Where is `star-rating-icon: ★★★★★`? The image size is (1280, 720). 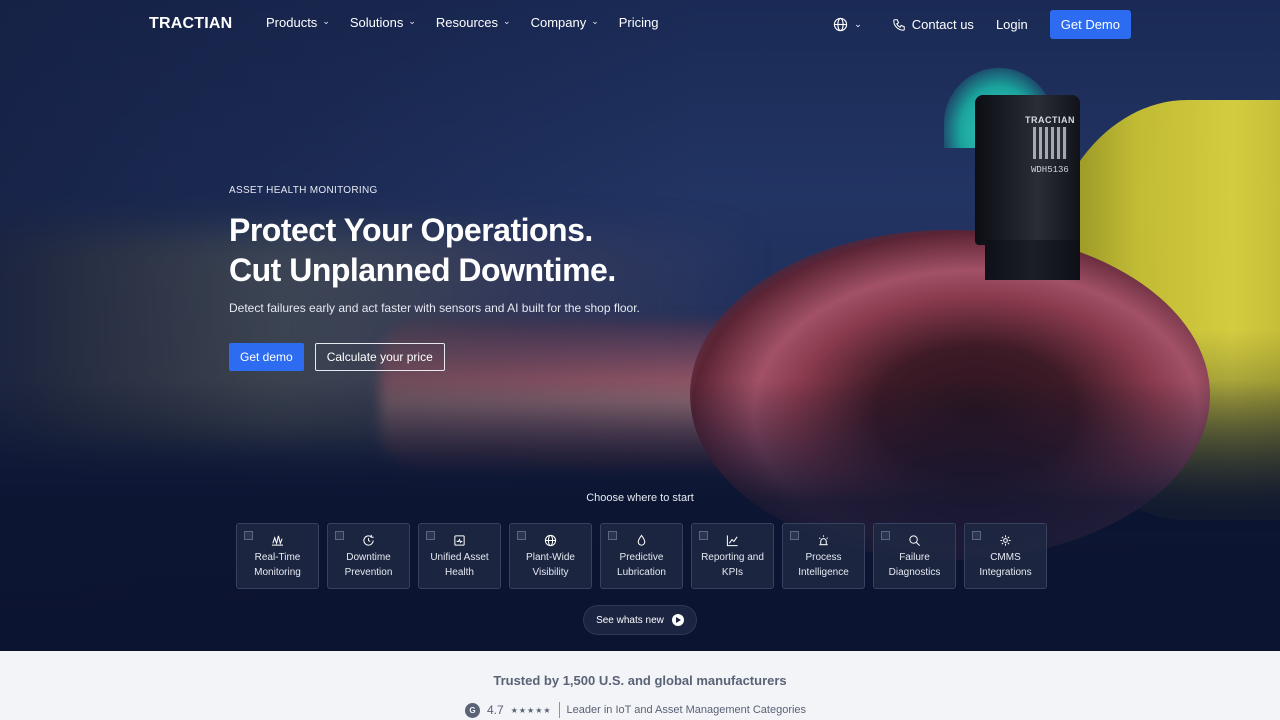 star-rating-icon: ★★★★★ is located at coordinates (531, 710).